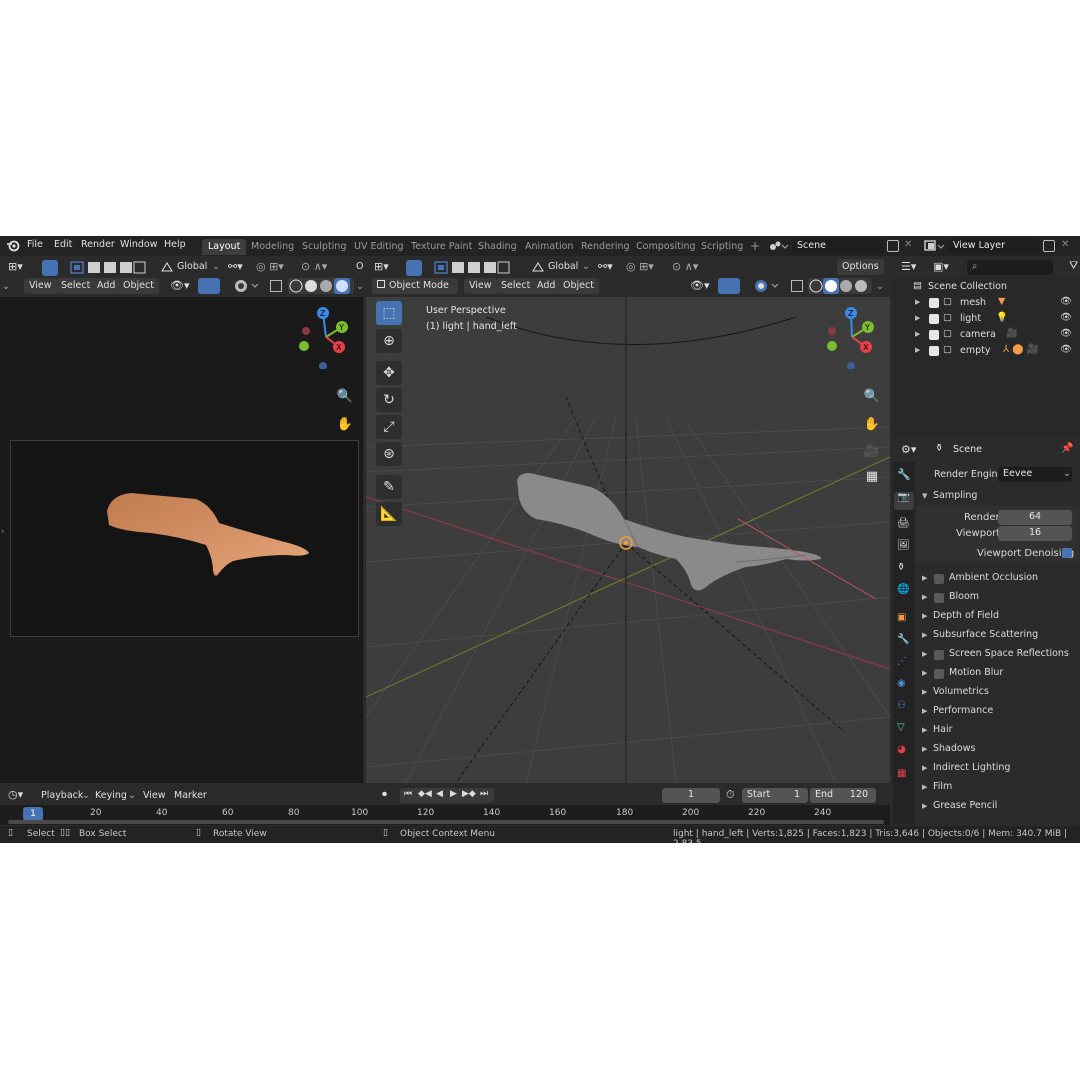  I want to click on texture-tab-icon: ▦, so click(901, 773).